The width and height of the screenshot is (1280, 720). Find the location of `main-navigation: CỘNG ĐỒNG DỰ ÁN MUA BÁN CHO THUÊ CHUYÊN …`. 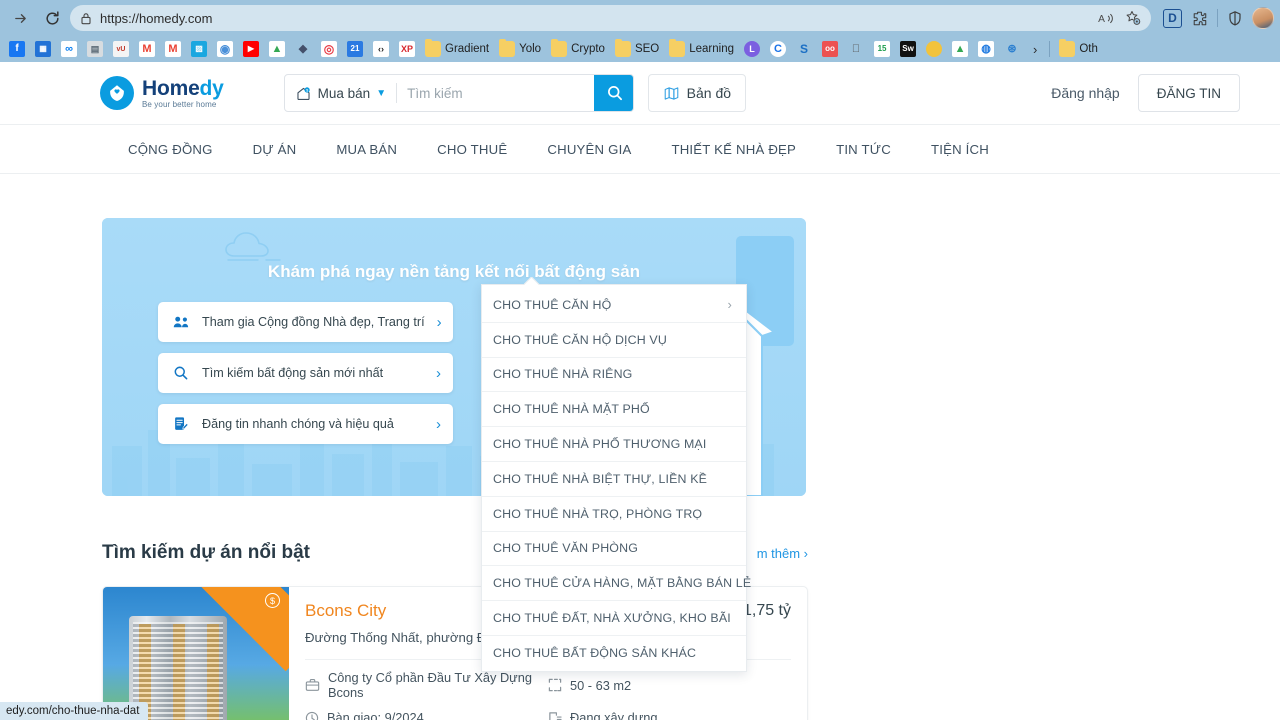

main-navigation: CỘNG ĐỒNG DỰ ÁN MUA BÁN CHO THUÊ CHUYÊN … is located at coordinates (640, 149).